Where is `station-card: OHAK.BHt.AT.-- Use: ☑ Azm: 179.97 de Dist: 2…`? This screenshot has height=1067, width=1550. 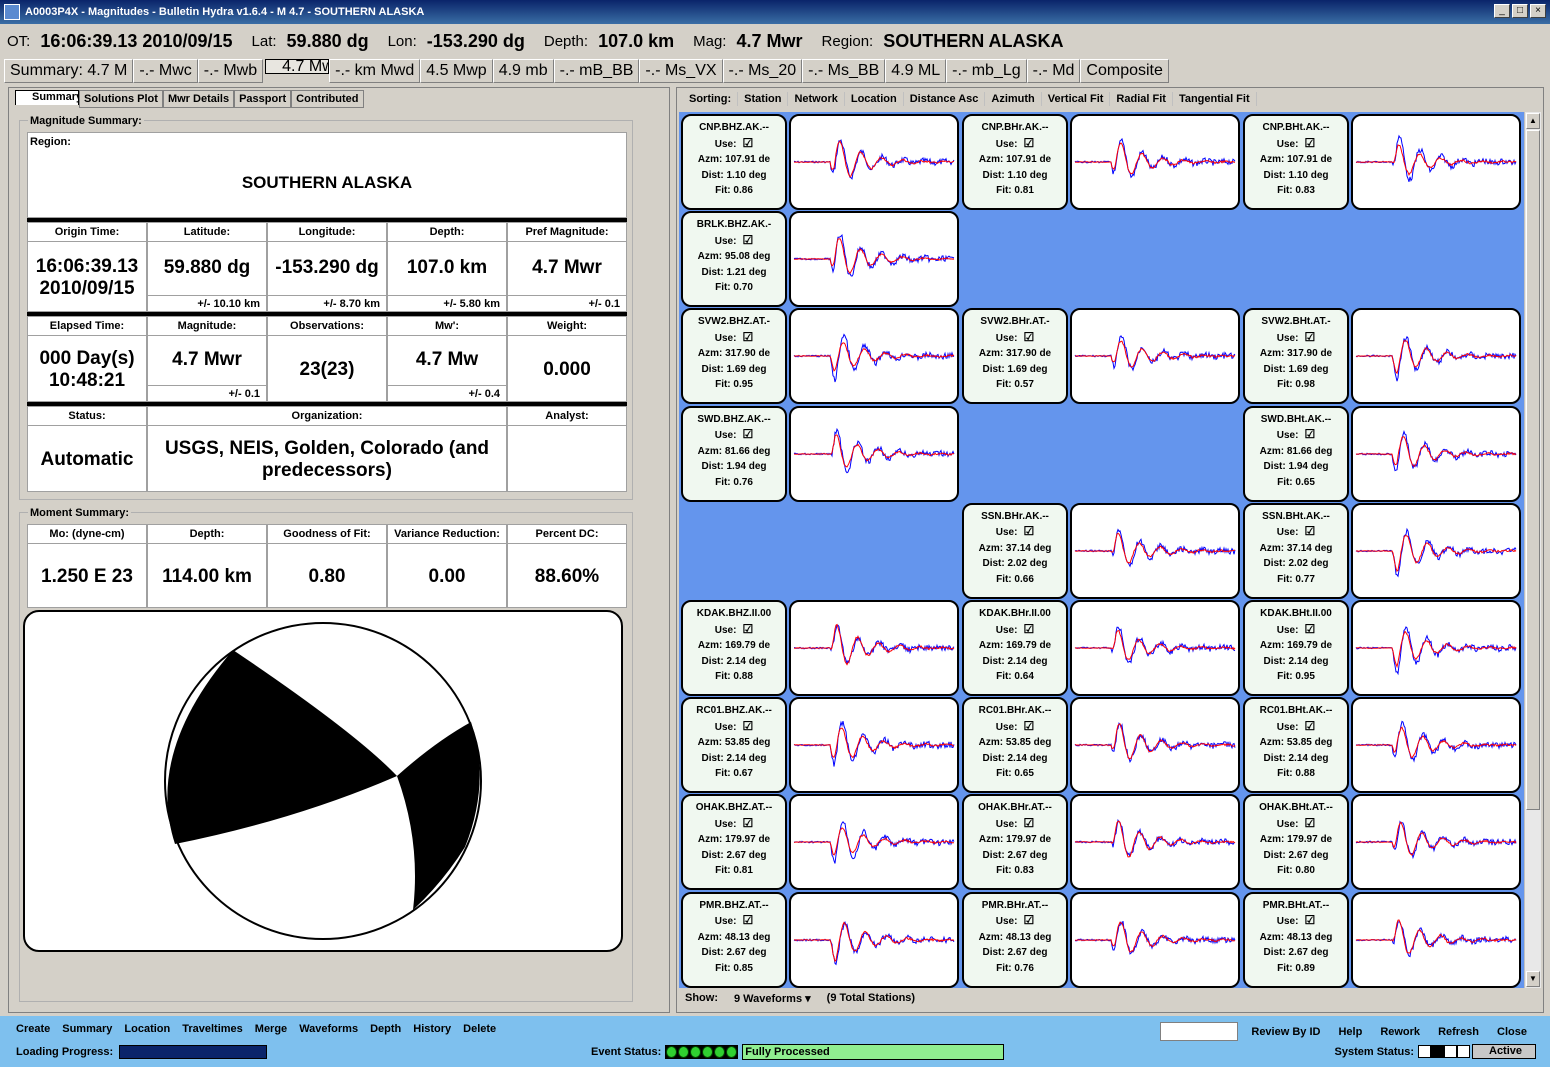
station-card: OHAK.BHt.AT.-- Use: ☑ Azm: 179.97 de Dist: 2… is located at coordinates (1296, 842).